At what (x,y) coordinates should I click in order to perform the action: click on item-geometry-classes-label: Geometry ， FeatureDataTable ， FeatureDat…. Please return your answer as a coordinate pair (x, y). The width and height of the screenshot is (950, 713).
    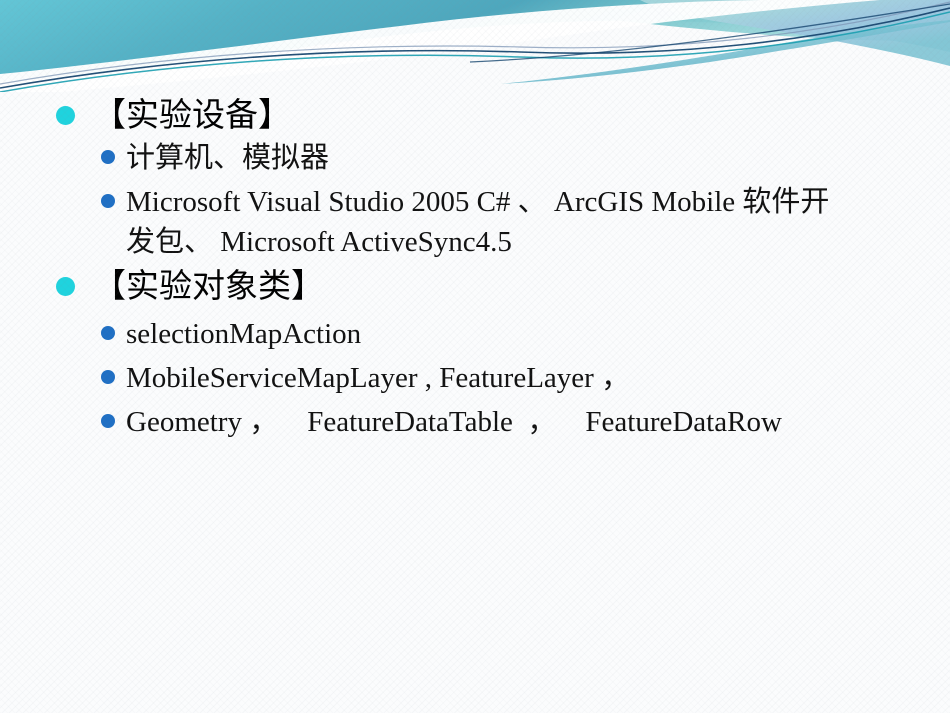
    Looking at the image, I should click on (454, 422).